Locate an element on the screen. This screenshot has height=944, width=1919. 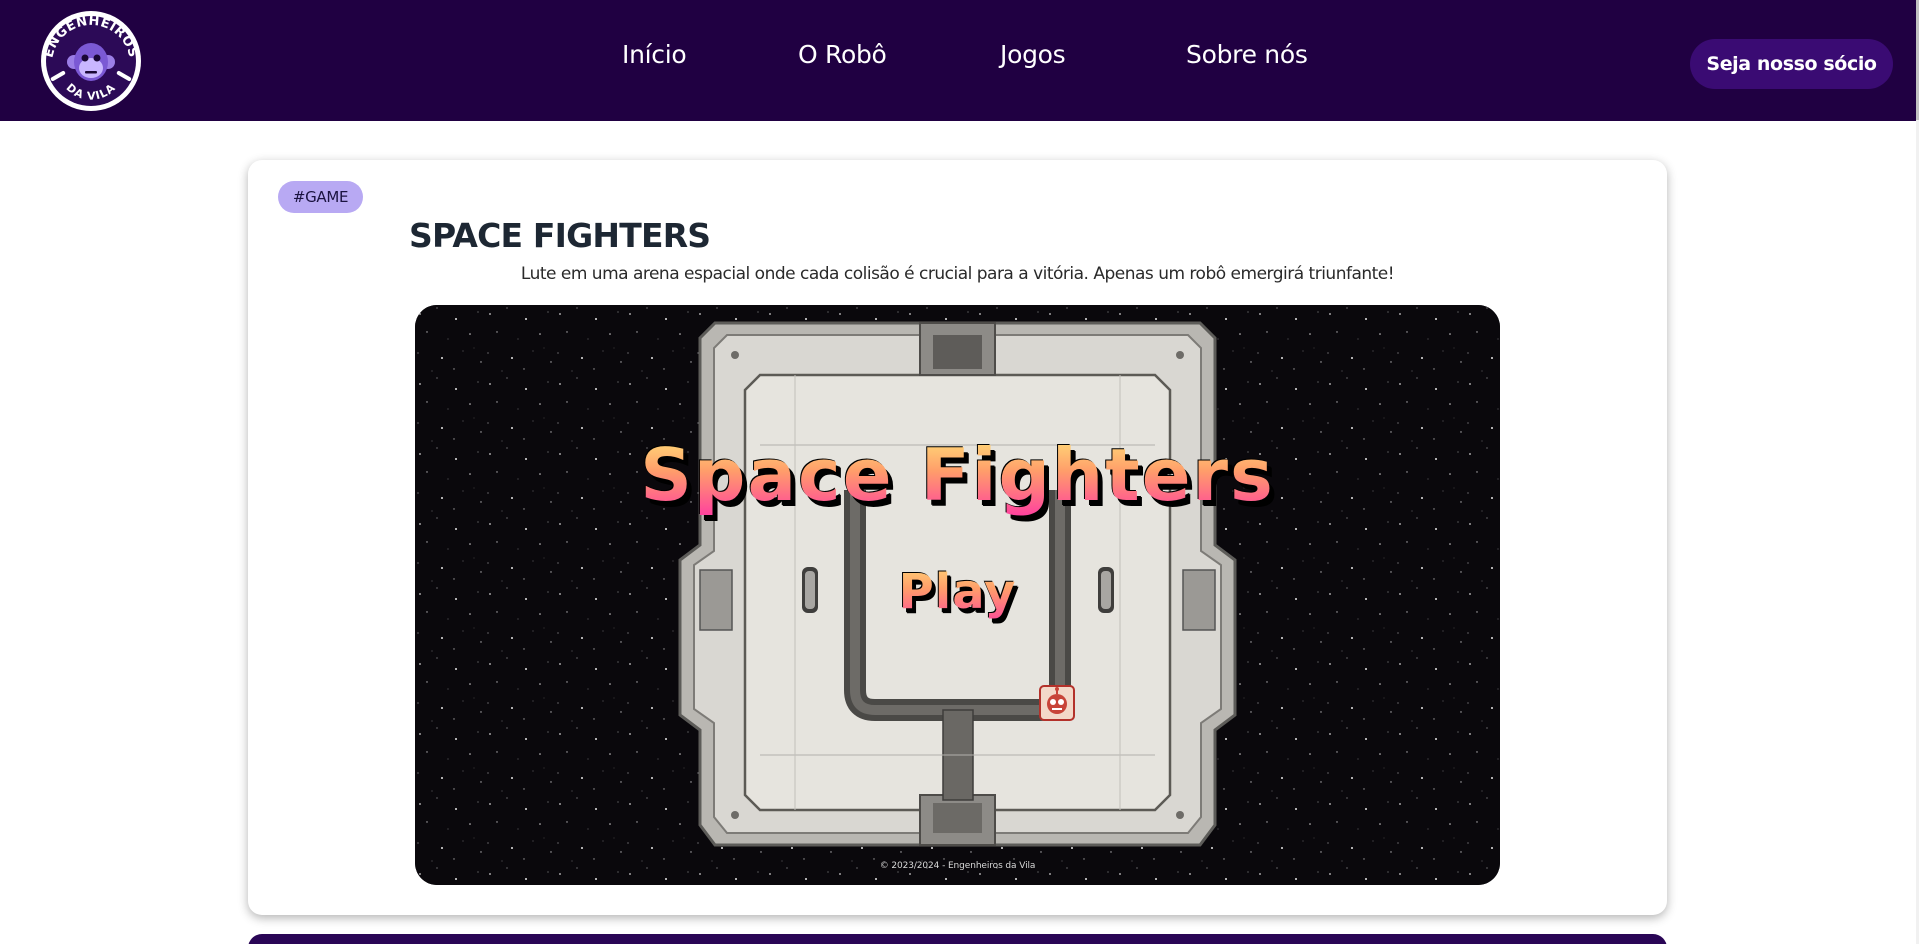
next-game-card is located at coordinates (957, 939).